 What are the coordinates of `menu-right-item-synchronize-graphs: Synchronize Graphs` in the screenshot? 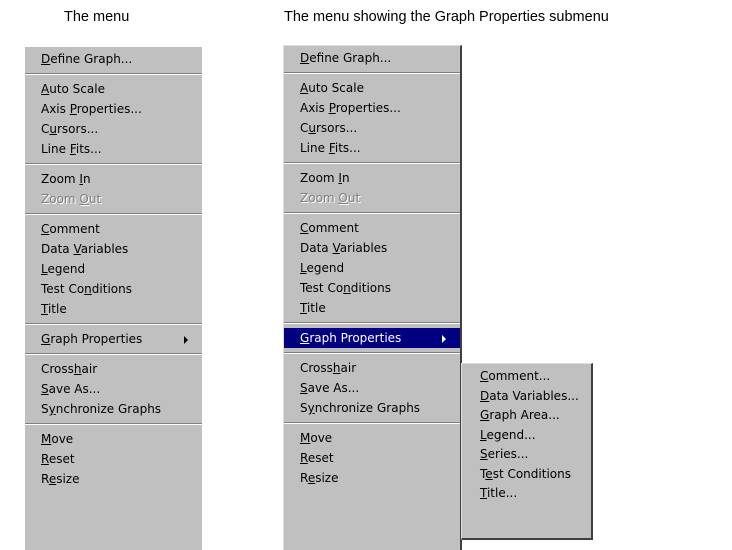 It's located at (372, 408).